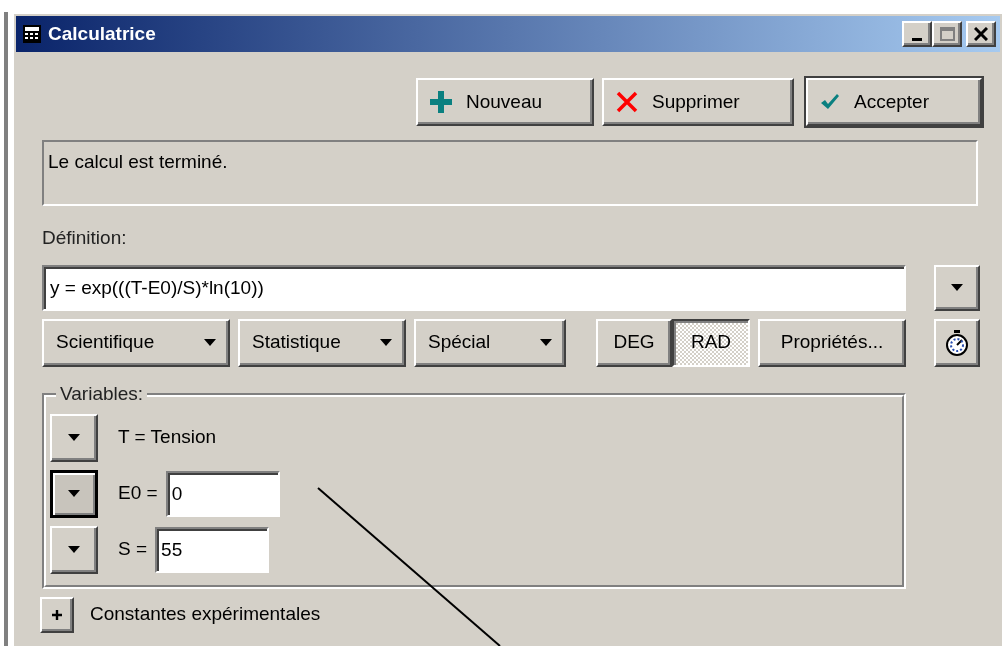  I want to click on dropdown-button, so click(74, 493).